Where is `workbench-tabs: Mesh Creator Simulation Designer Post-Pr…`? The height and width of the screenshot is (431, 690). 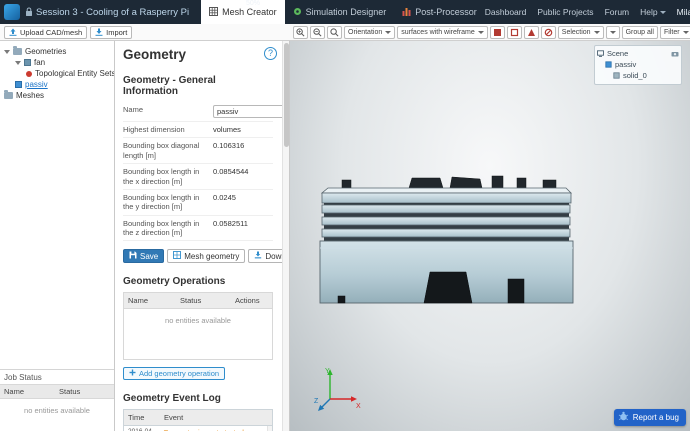
workbench-tabs: Mesh Creator Simulation Designer Post-Pr… is located at coordinates (343, 12).